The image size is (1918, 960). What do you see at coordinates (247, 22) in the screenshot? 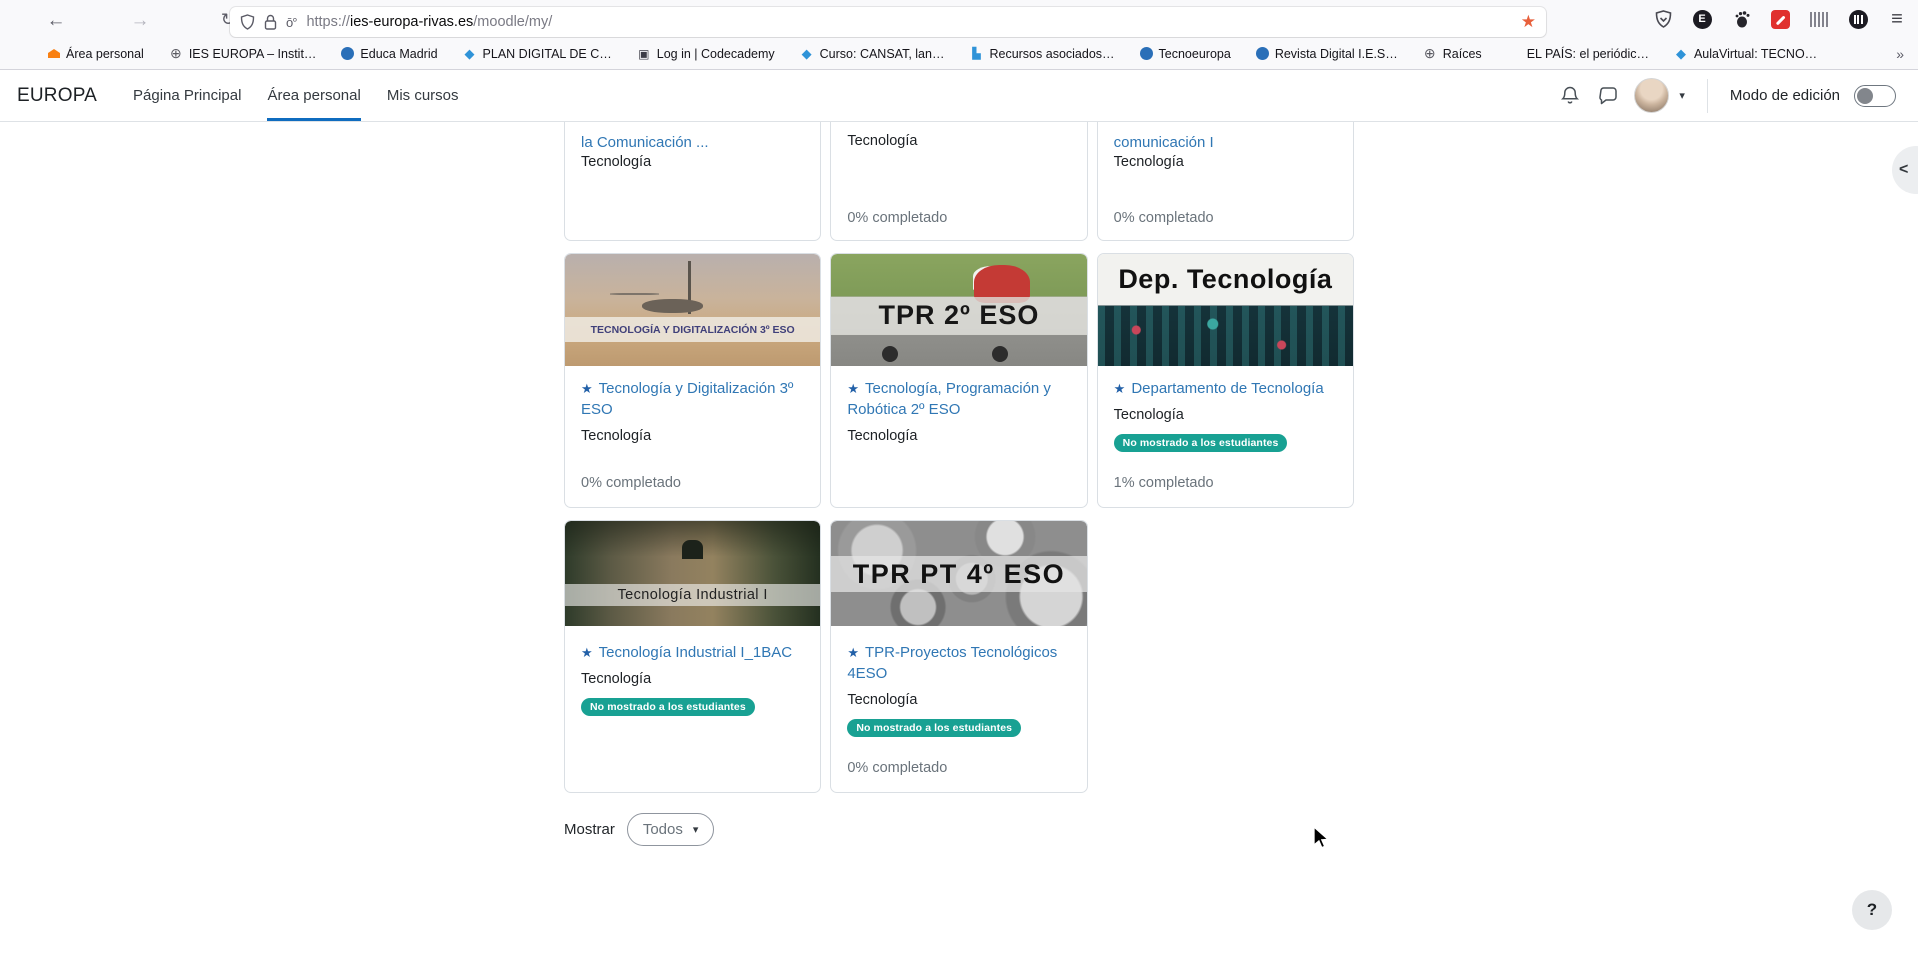
I see `shield-icon` at bounding box center [247, 22].